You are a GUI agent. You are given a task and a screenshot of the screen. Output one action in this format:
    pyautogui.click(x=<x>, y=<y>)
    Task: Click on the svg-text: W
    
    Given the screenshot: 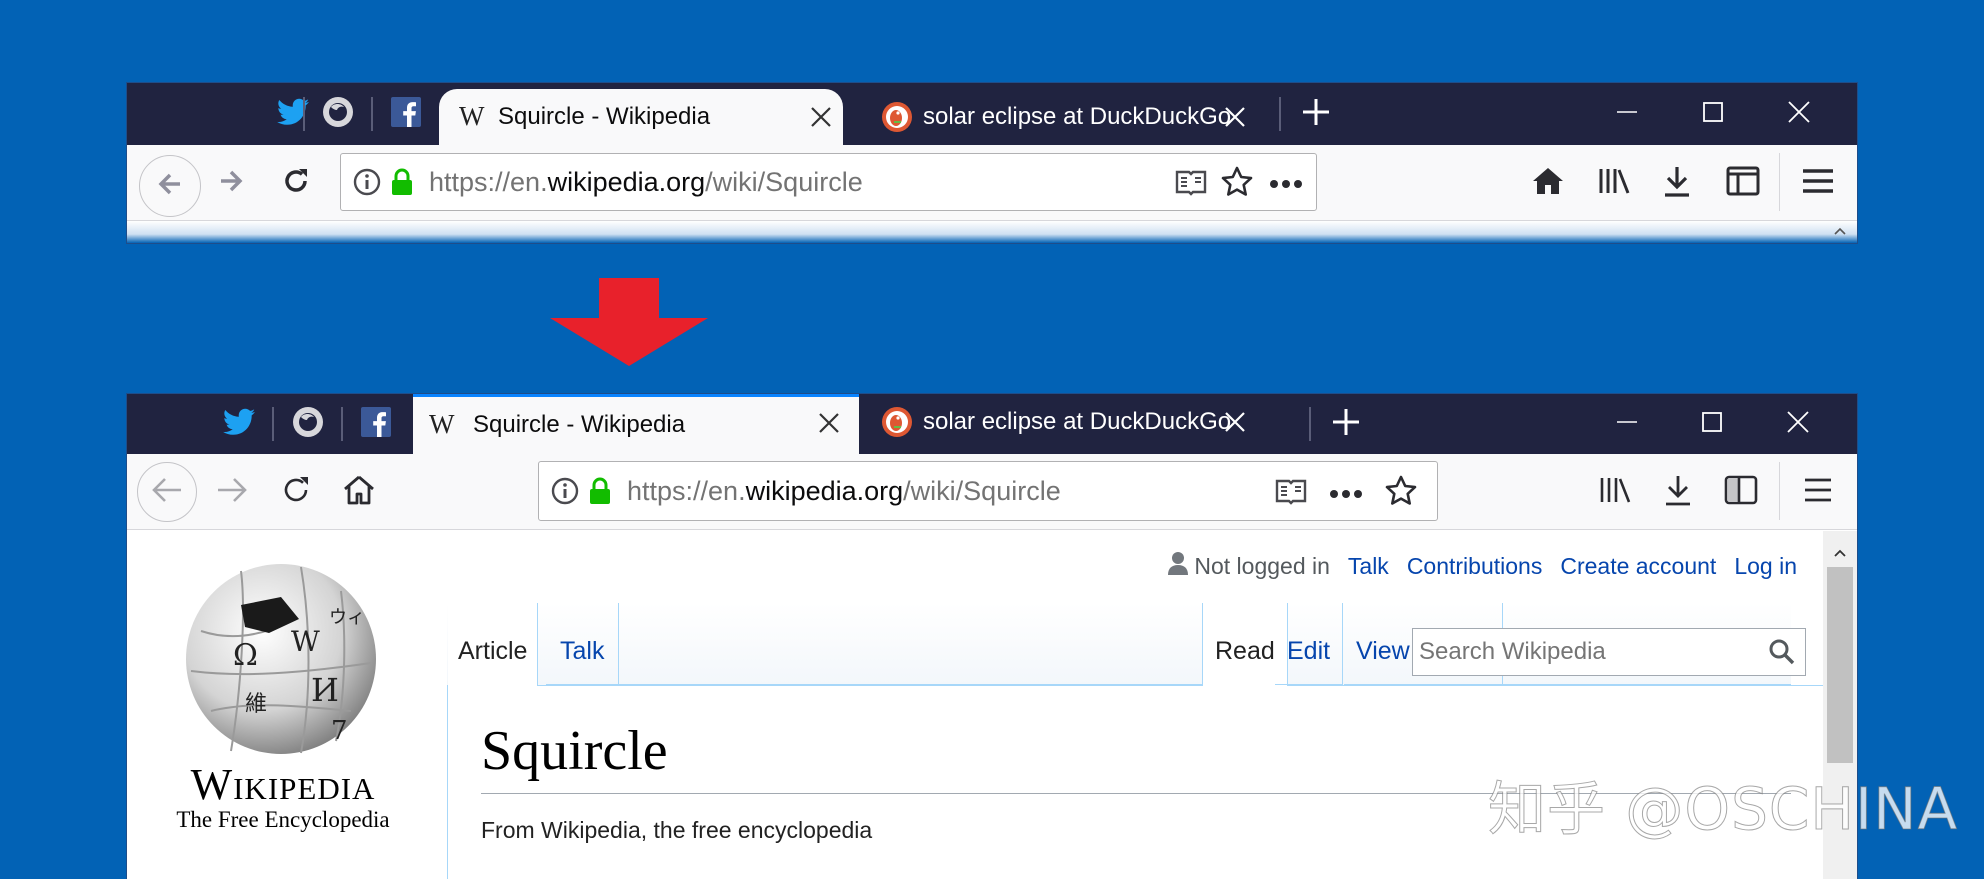 What is the action you would take?
    pyautogui.click(x=305, y=641)
    